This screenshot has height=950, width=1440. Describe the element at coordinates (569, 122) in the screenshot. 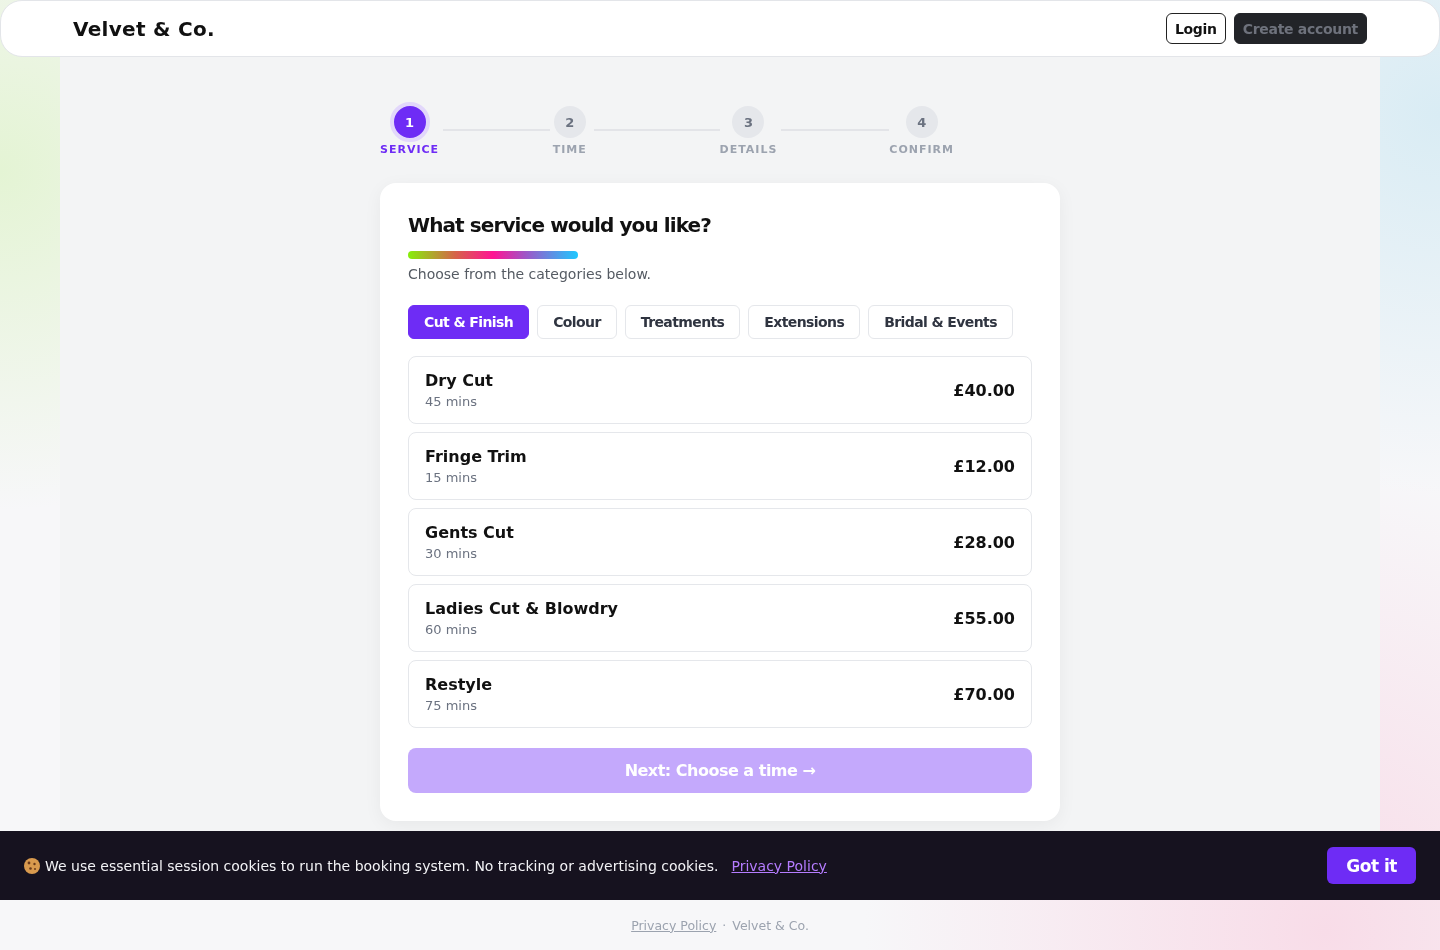

I see `step-number: 2` at that location.